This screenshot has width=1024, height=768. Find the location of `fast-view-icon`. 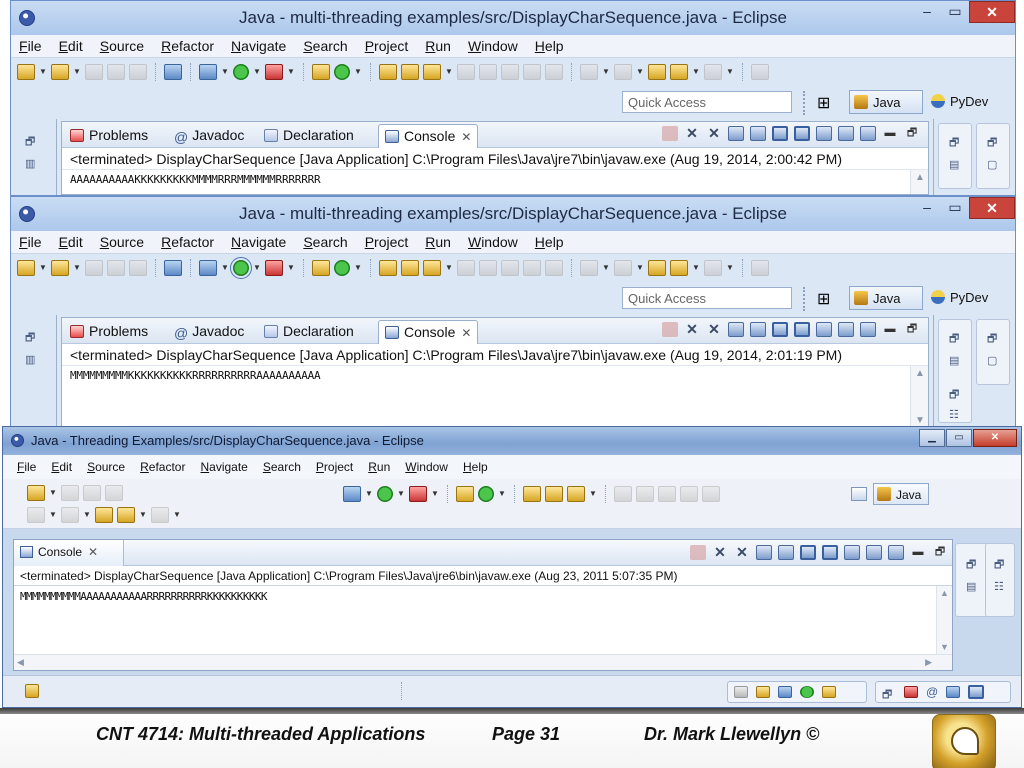

fast-view-icon is located at coordinates (32, 691).